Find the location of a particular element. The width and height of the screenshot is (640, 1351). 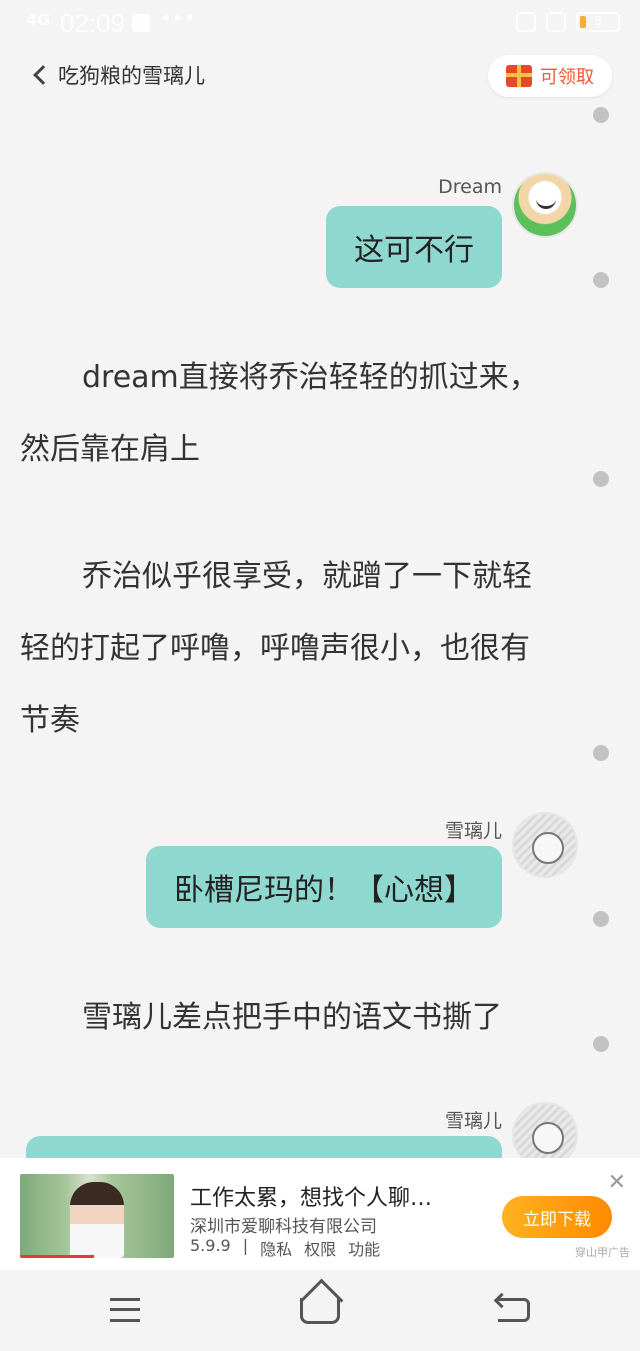

narration-paragraph: 乔治似乎很享受，就蹭了一下就轻 轻的打起了呼噜，呼噜声很小，也很有 节奏 is located at coordinates (300, 649).